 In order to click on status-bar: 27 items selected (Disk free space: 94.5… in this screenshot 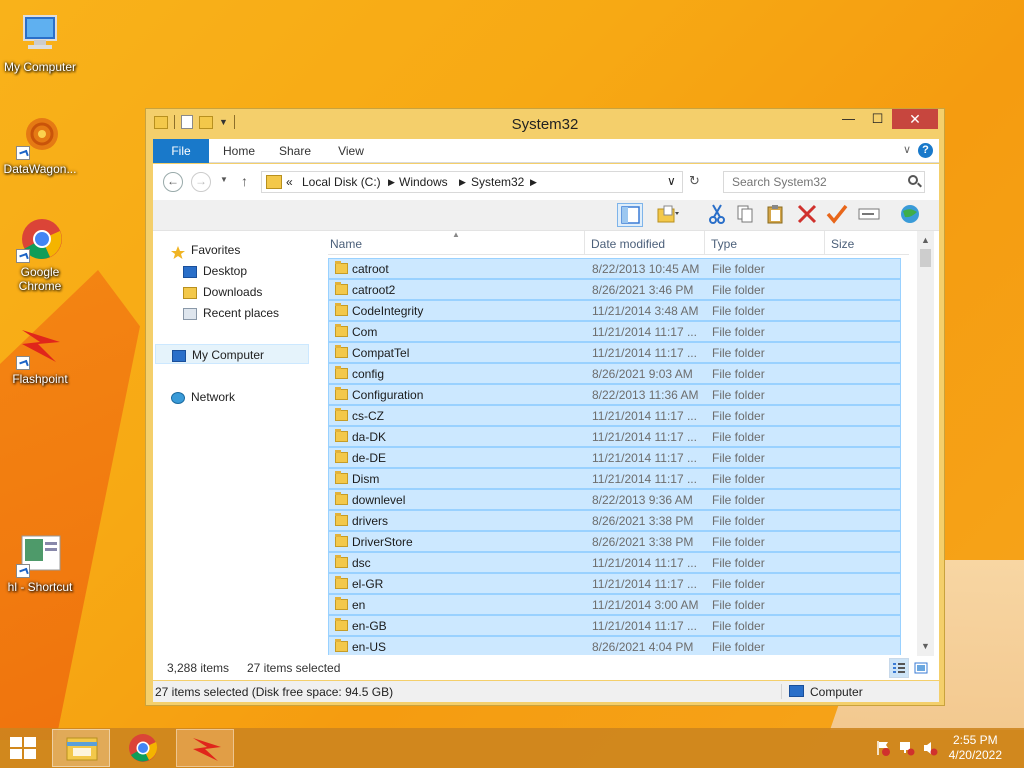, I will do `click(546, 691)`.